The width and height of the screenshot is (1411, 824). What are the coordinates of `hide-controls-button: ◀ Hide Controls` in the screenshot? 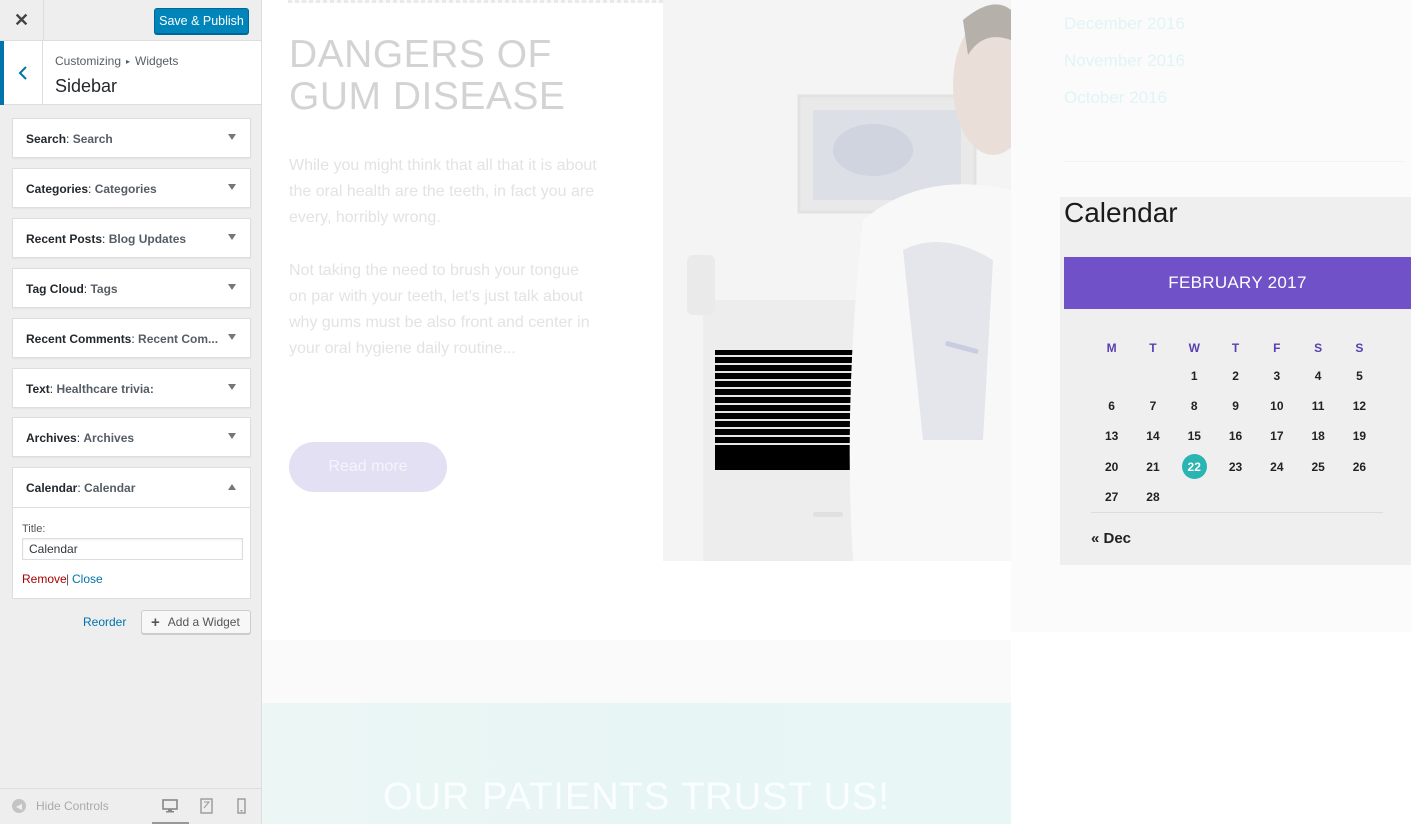 It's located at (60, 806).